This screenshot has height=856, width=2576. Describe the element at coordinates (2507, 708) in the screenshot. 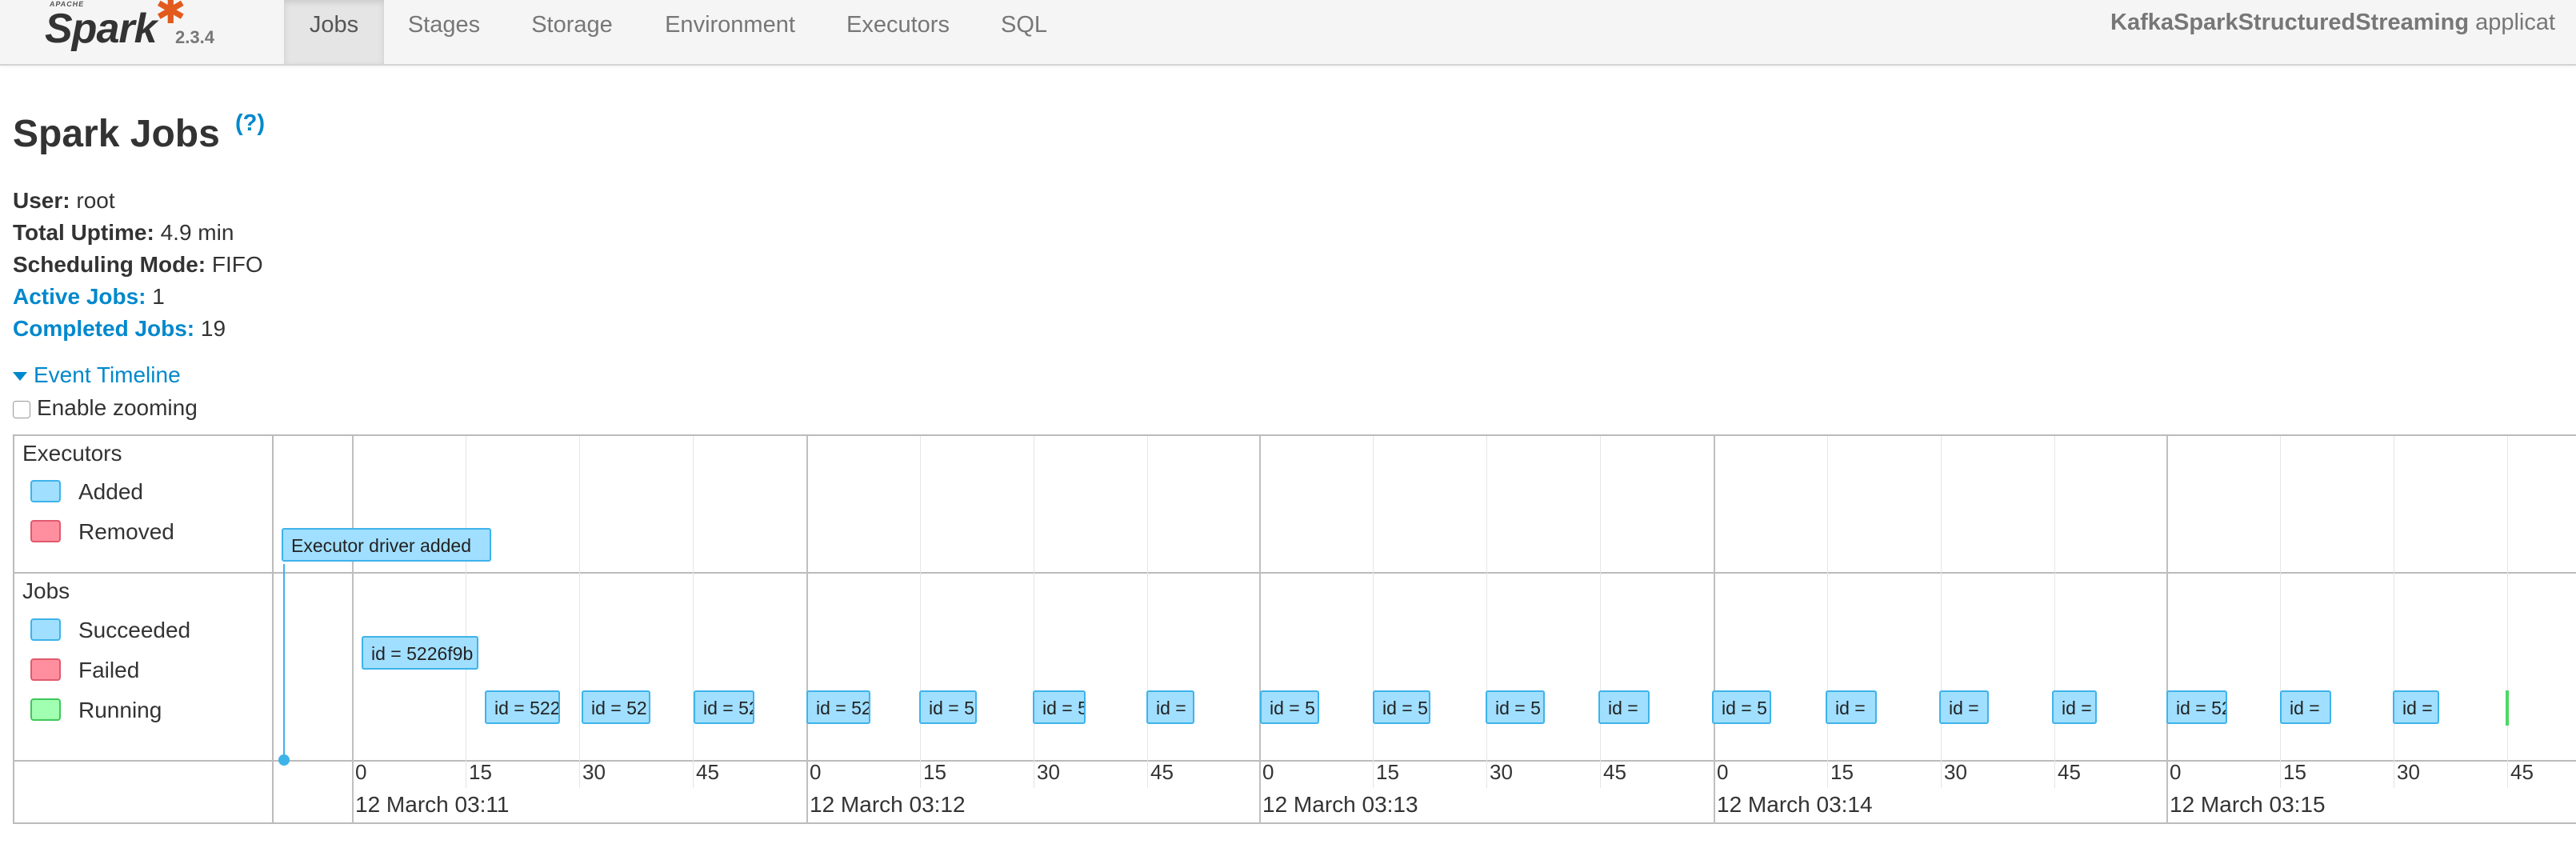

I see `job-bar-running` at that location.